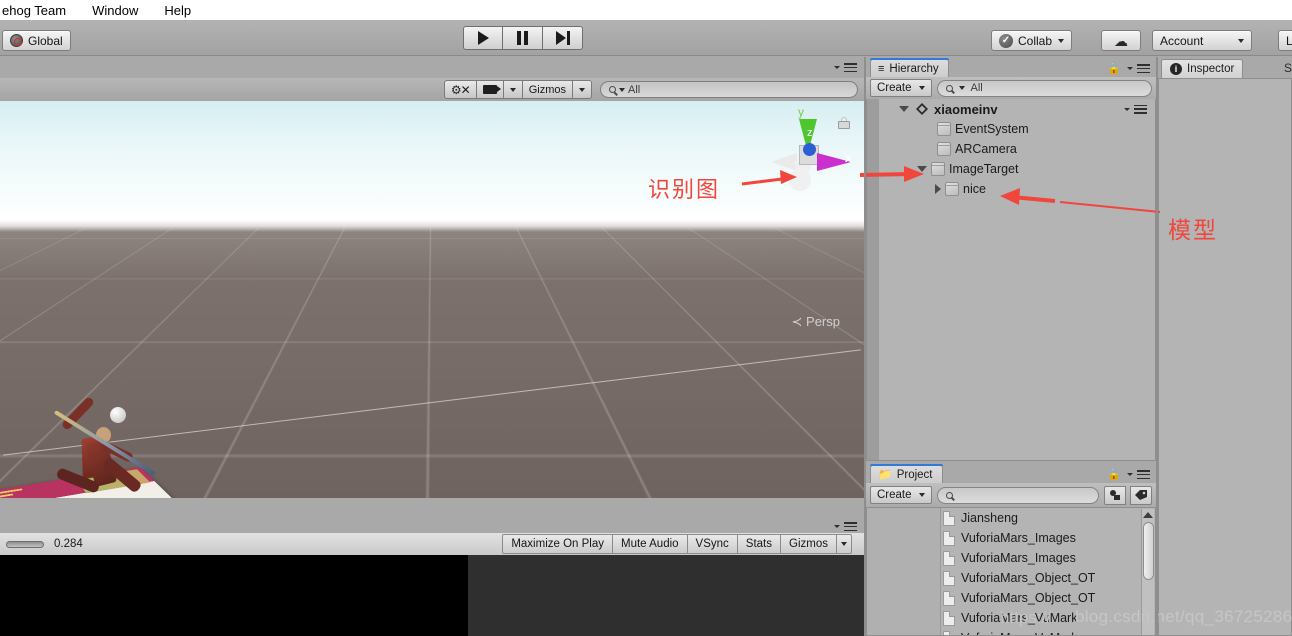 This screenshot has width=1292, height=636. I want to click on scene-search-placeholder: All, so click(634, 89).